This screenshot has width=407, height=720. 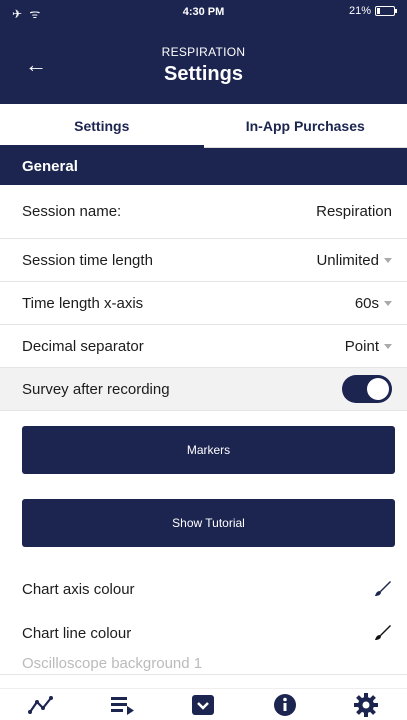 What do you see at coordinates (203, 166) in the screenshot?
I see `section-header-general: General` at bounding box center [203, 166].